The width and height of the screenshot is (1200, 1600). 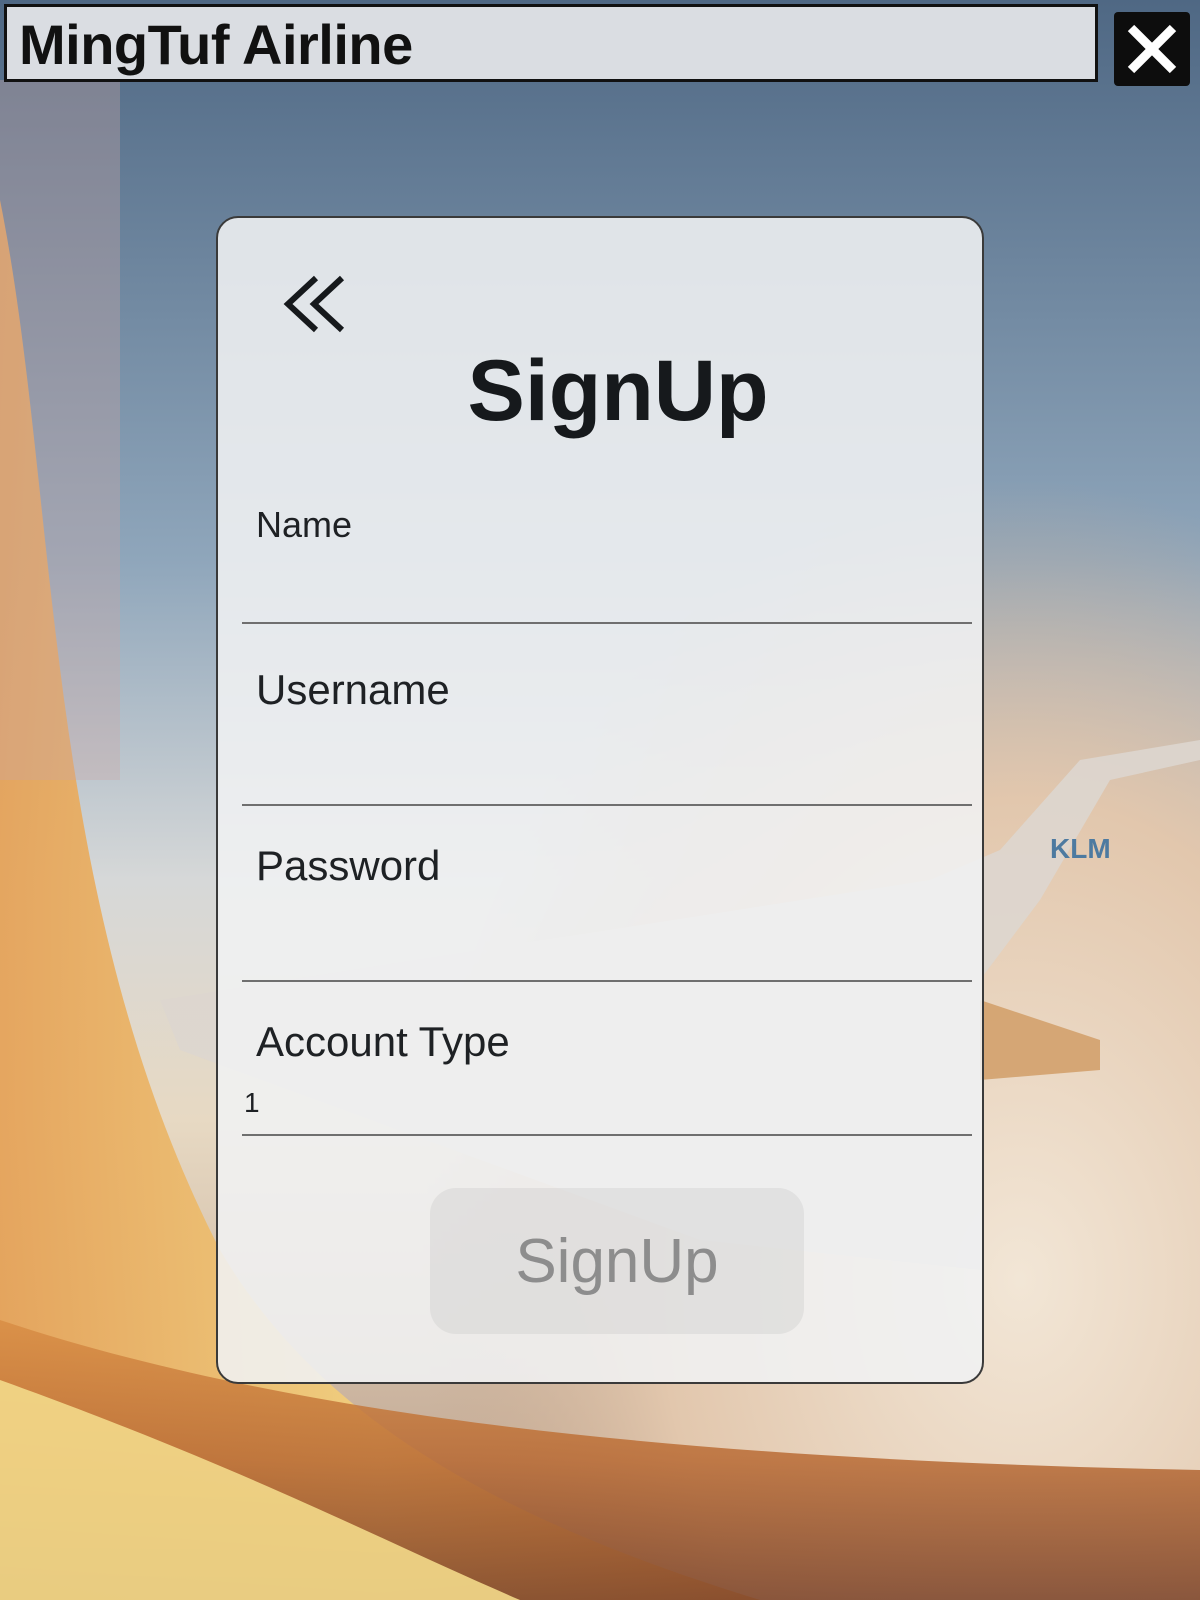 I want to click on signup-button: SignUp, so click(x=617, y=1261).